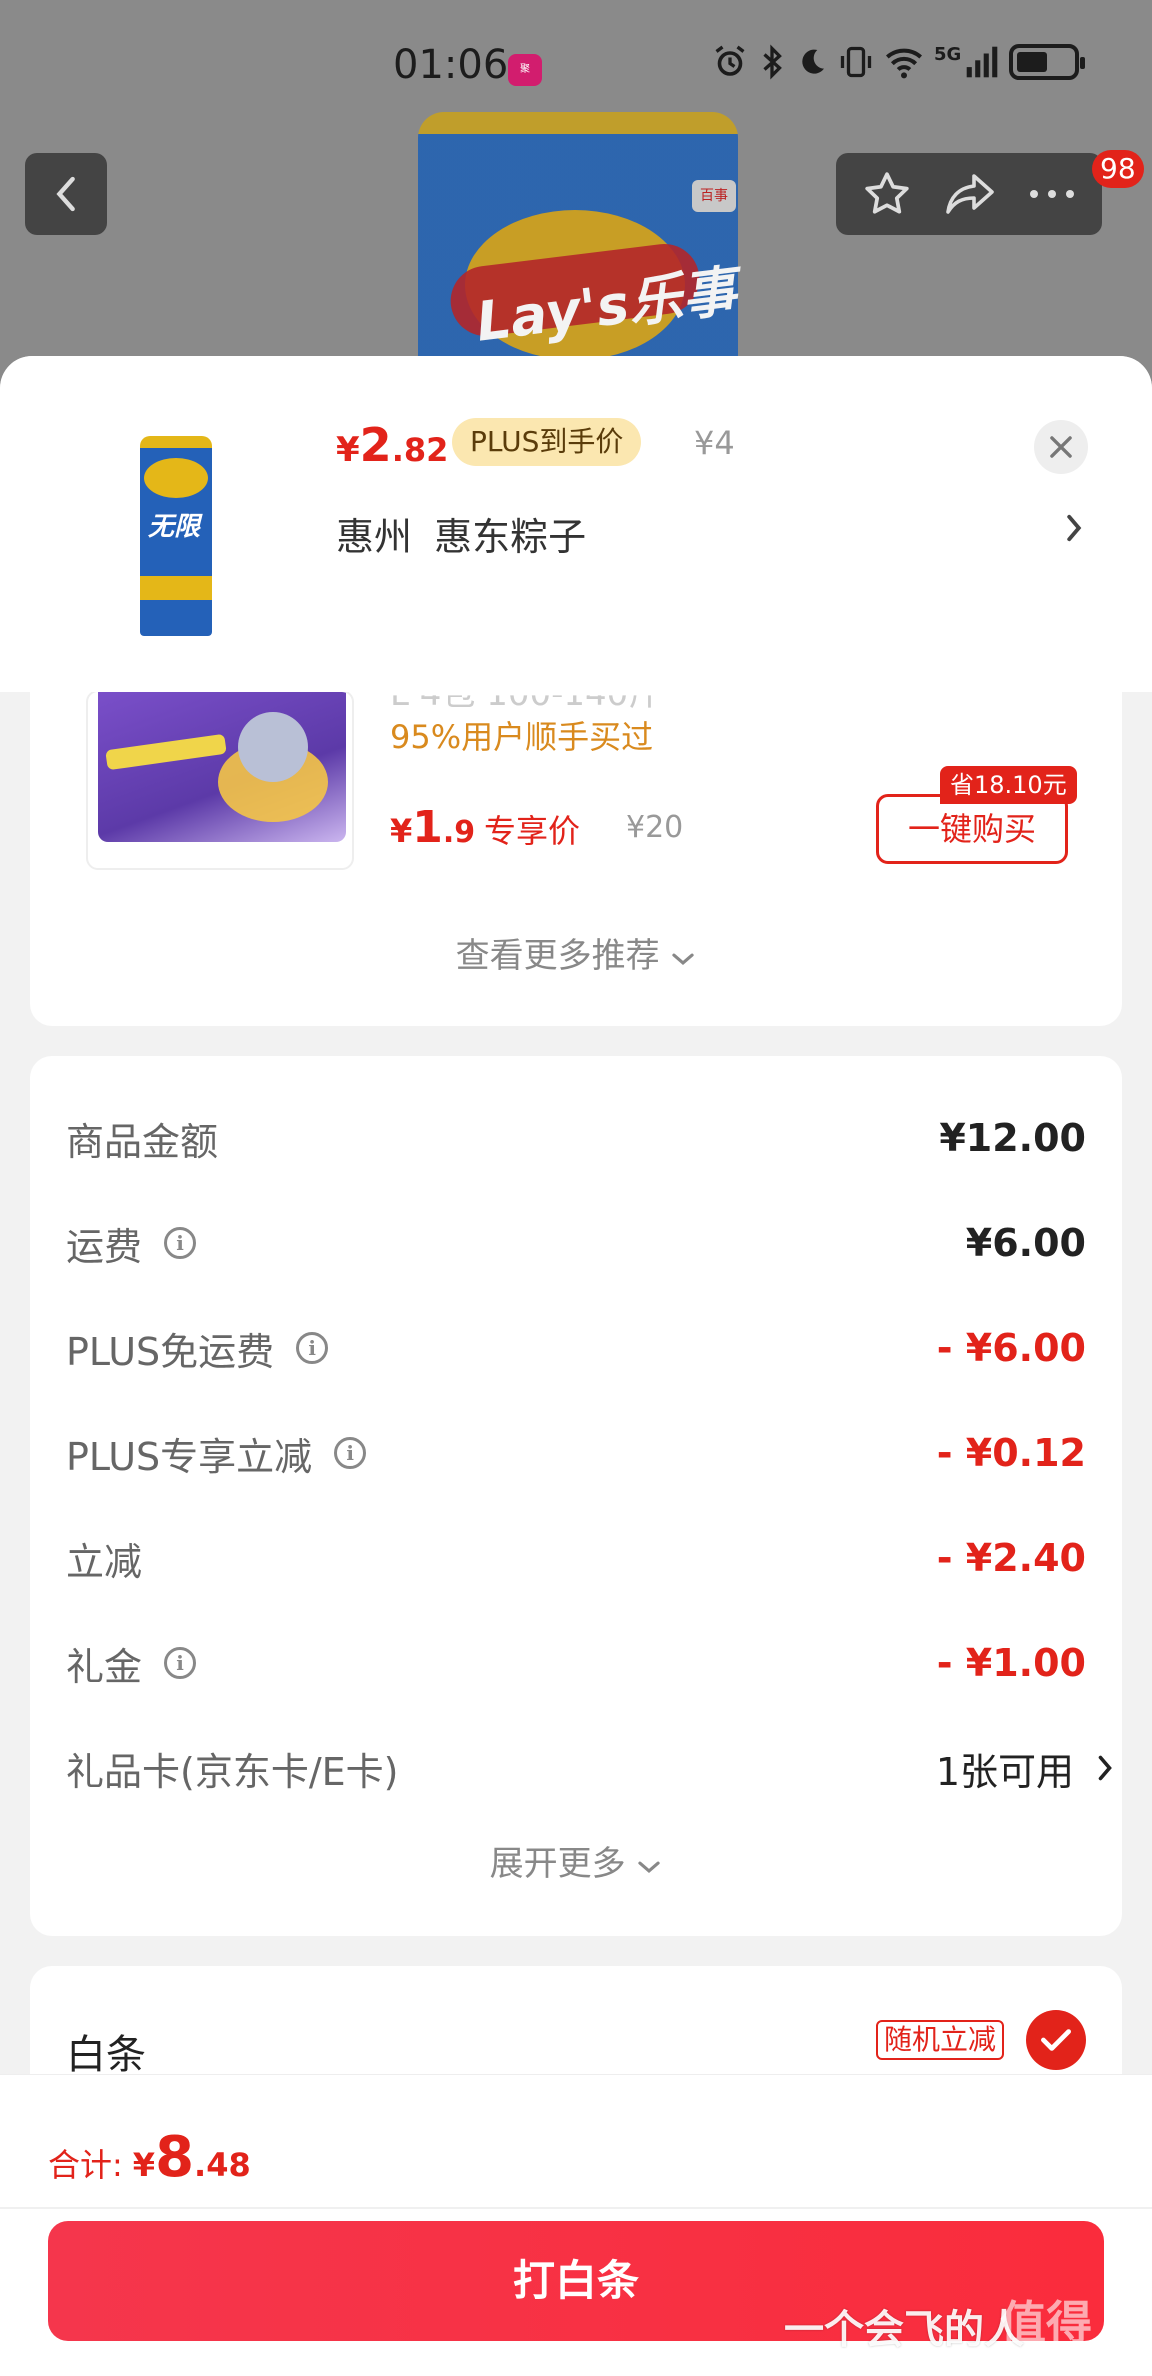 This screenshot has height=2376, width=1152. I want to click on diaper-banner, so click(166, 752).